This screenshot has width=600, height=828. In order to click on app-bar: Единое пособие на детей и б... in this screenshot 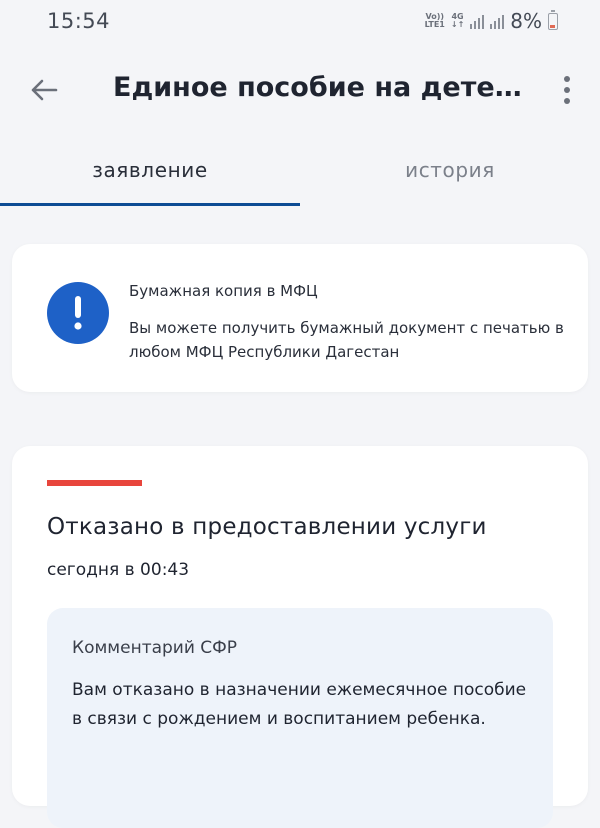, I will do `click(300, 90)`.